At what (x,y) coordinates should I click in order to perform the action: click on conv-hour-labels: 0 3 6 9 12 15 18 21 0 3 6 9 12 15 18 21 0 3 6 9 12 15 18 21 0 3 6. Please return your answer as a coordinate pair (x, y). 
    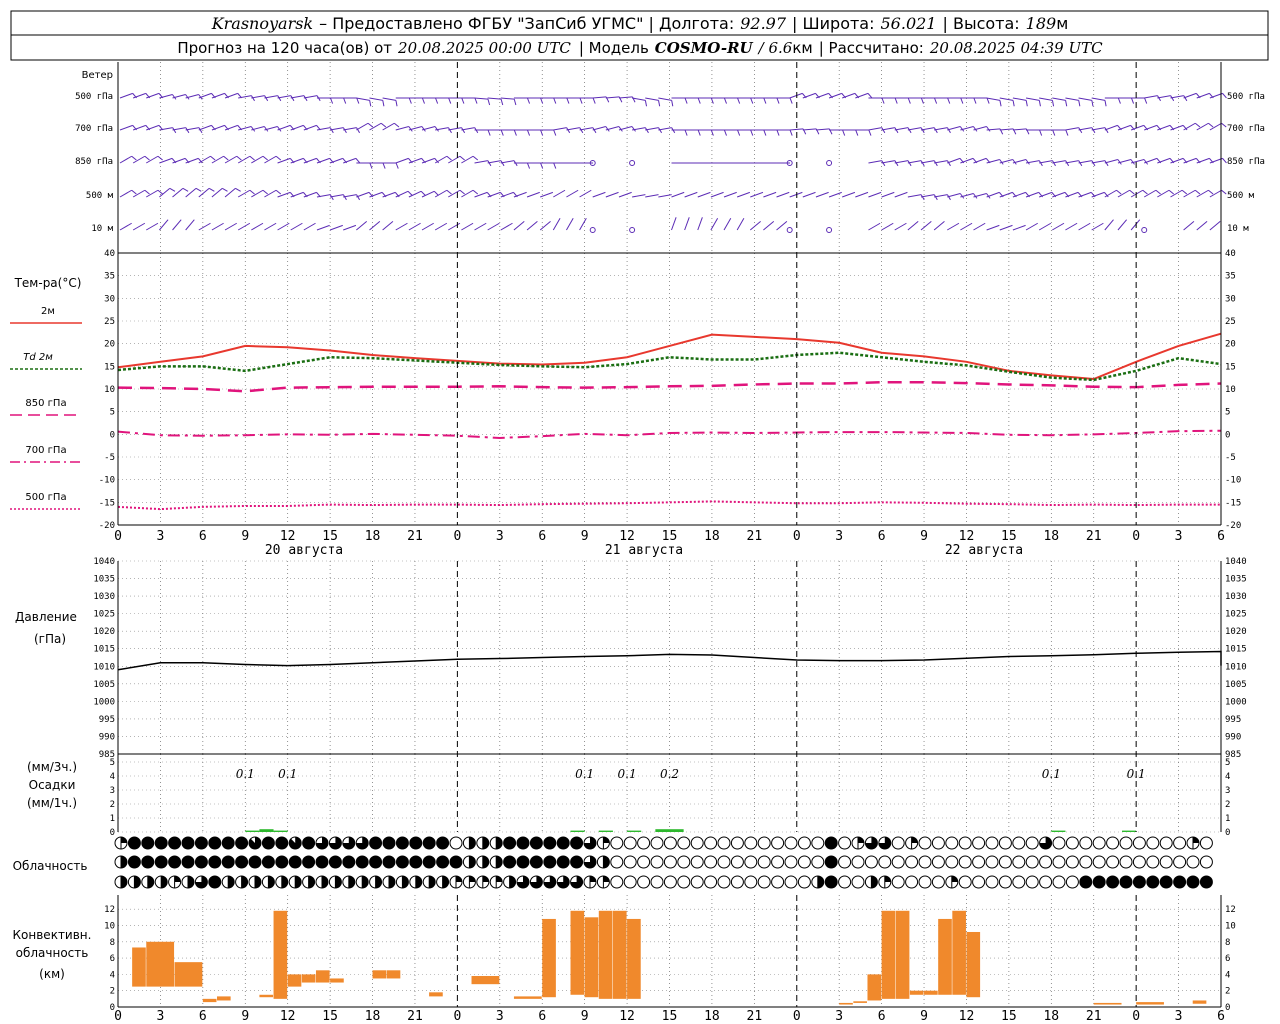
    Looking at the image, I should click on (669, 1016).